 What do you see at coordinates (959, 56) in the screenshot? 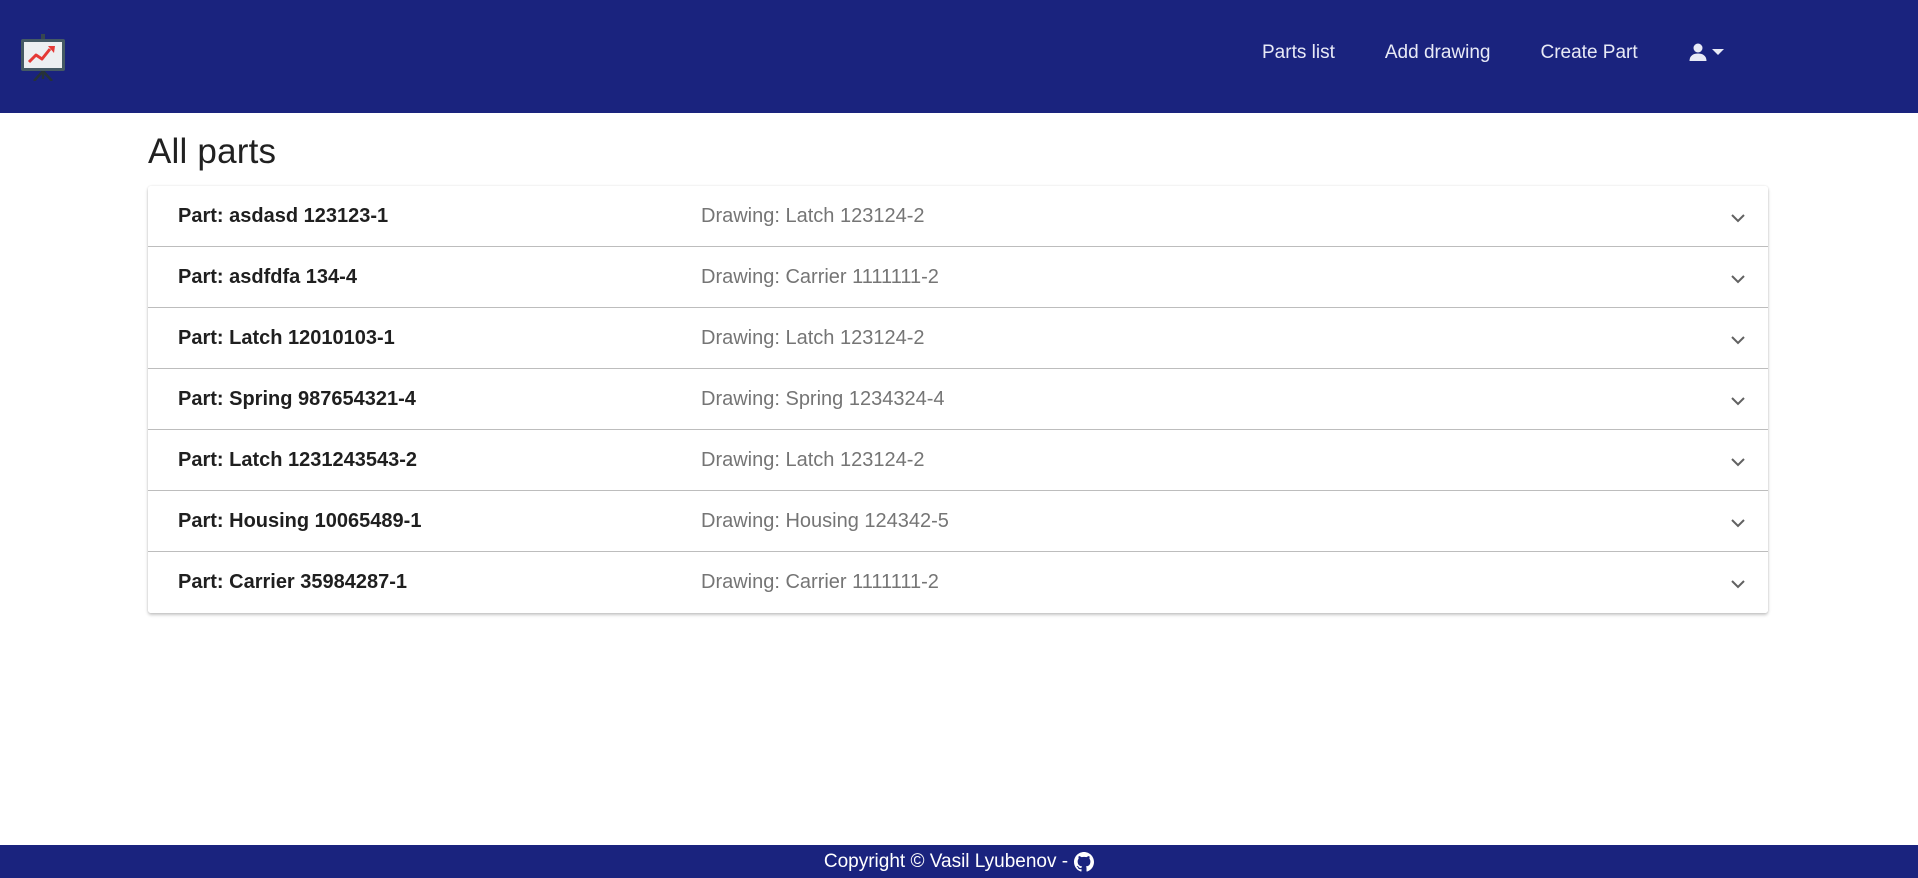
I see `top-navbar: Parts list Add drawing Create Part` at bounding box center [959, 56].